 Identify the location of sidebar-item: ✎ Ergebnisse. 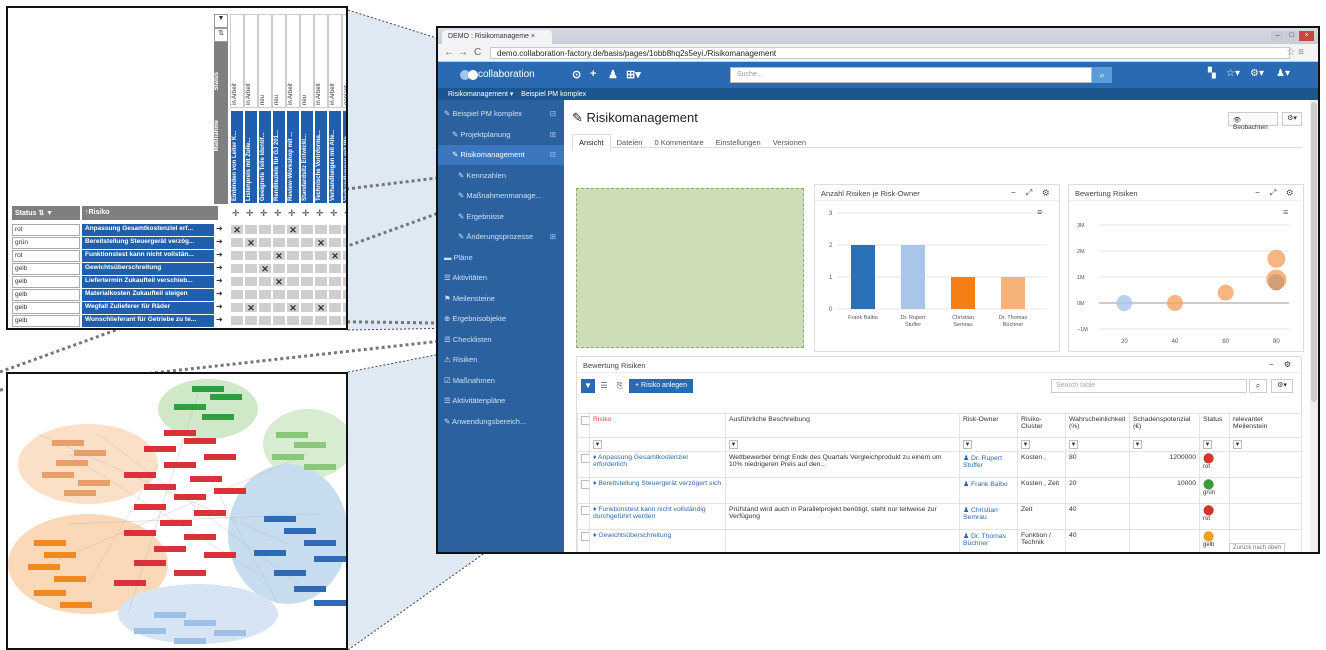
(501, 217).